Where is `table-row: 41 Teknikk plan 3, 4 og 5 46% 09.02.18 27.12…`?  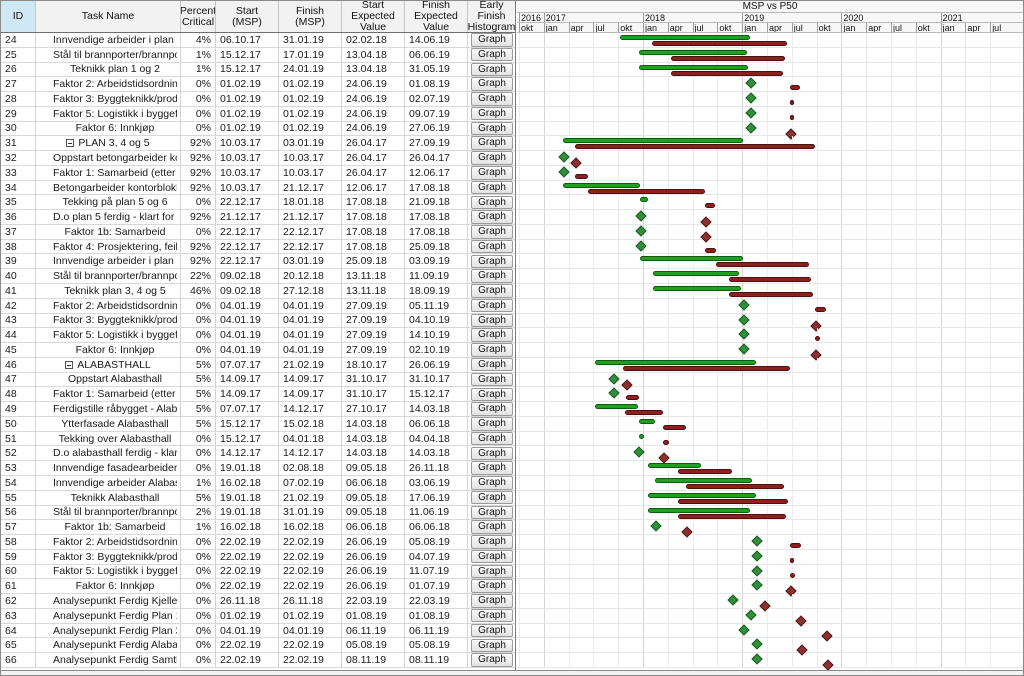 table-row: 41 Teknikk plan 3, 4 og 5 46% 09.02.18 27.12… is located at coordinates (258, 291).